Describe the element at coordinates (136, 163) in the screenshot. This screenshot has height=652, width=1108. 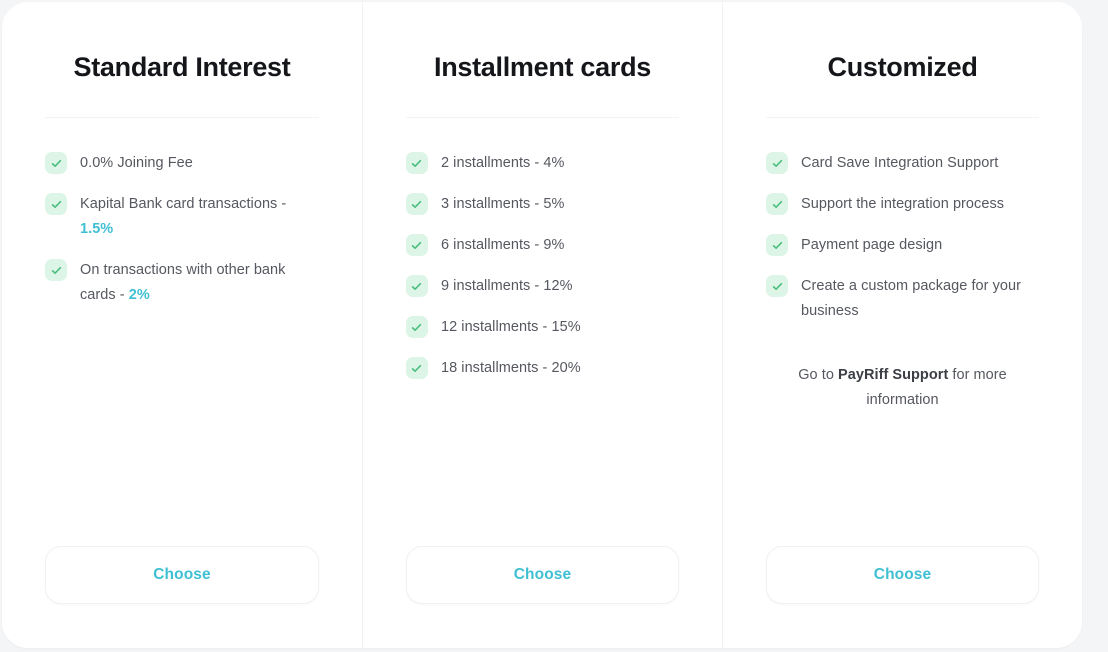
I see `feature-text: 0.0% Joining Fee` at that location.